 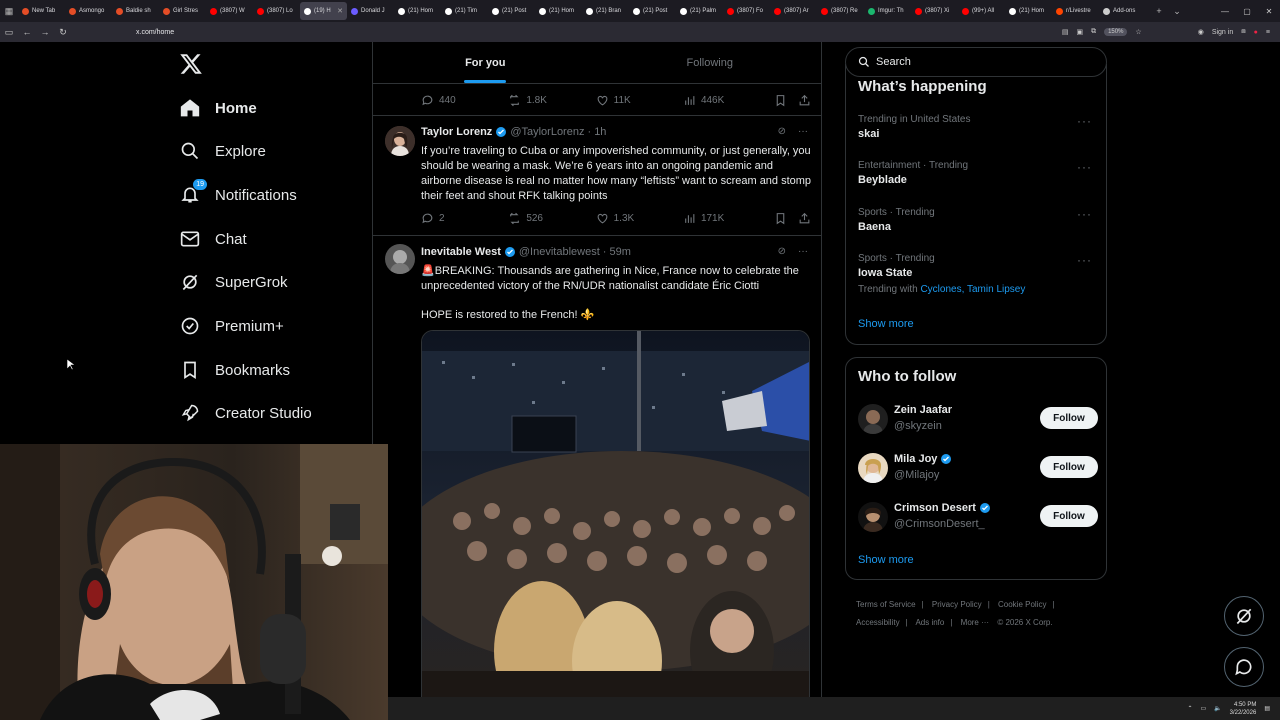 I want to click on grok-float-button, so click(x=1244, y=616).